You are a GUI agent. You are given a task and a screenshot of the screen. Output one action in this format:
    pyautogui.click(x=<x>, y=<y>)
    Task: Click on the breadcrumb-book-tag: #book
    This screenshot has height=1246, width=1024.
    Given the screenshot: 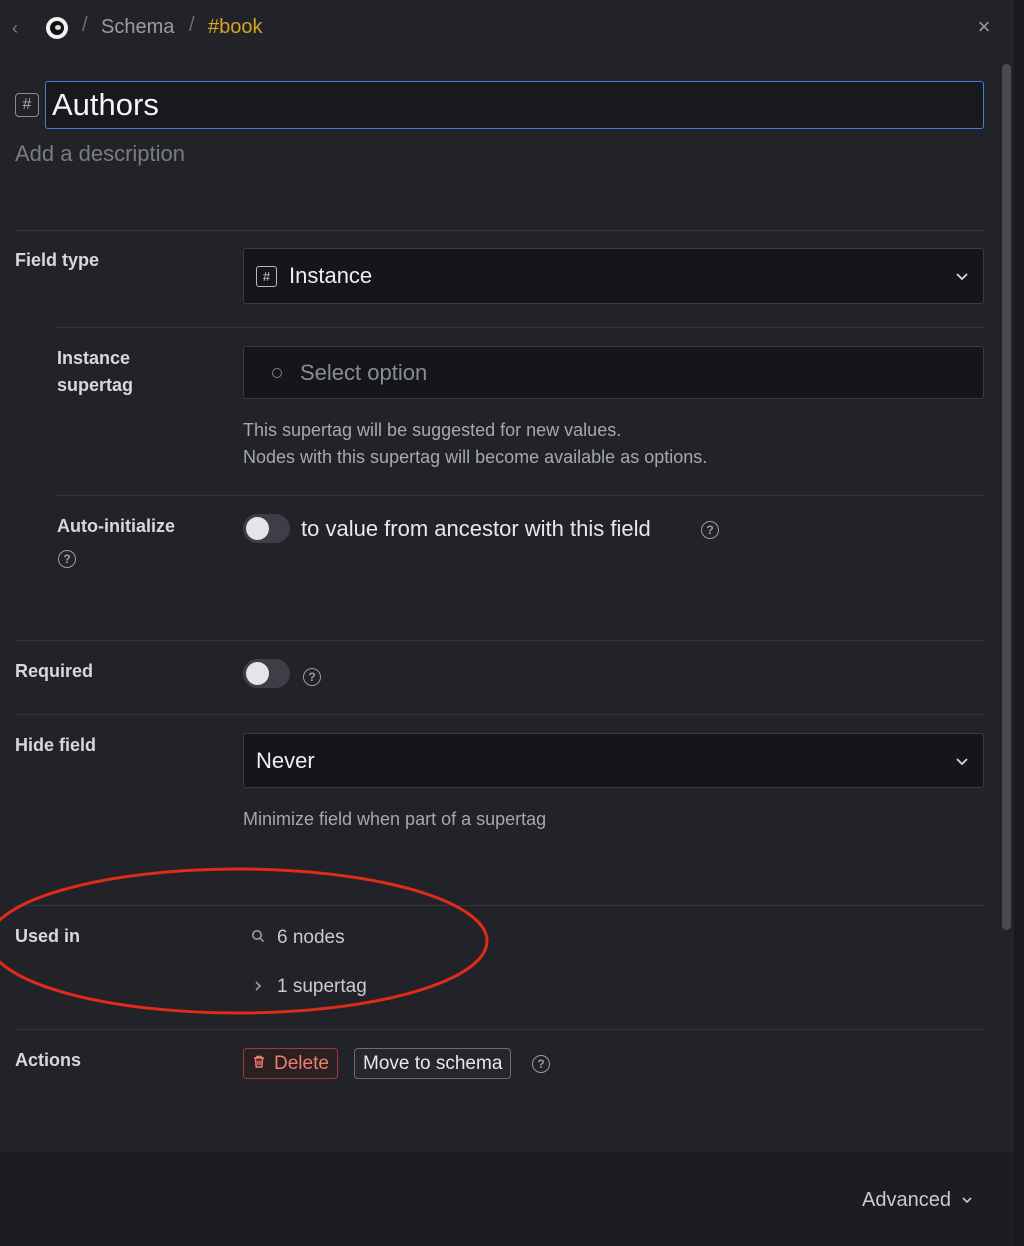 What is the action you would take?
    pyautogui.click(x=235, y=27)
    